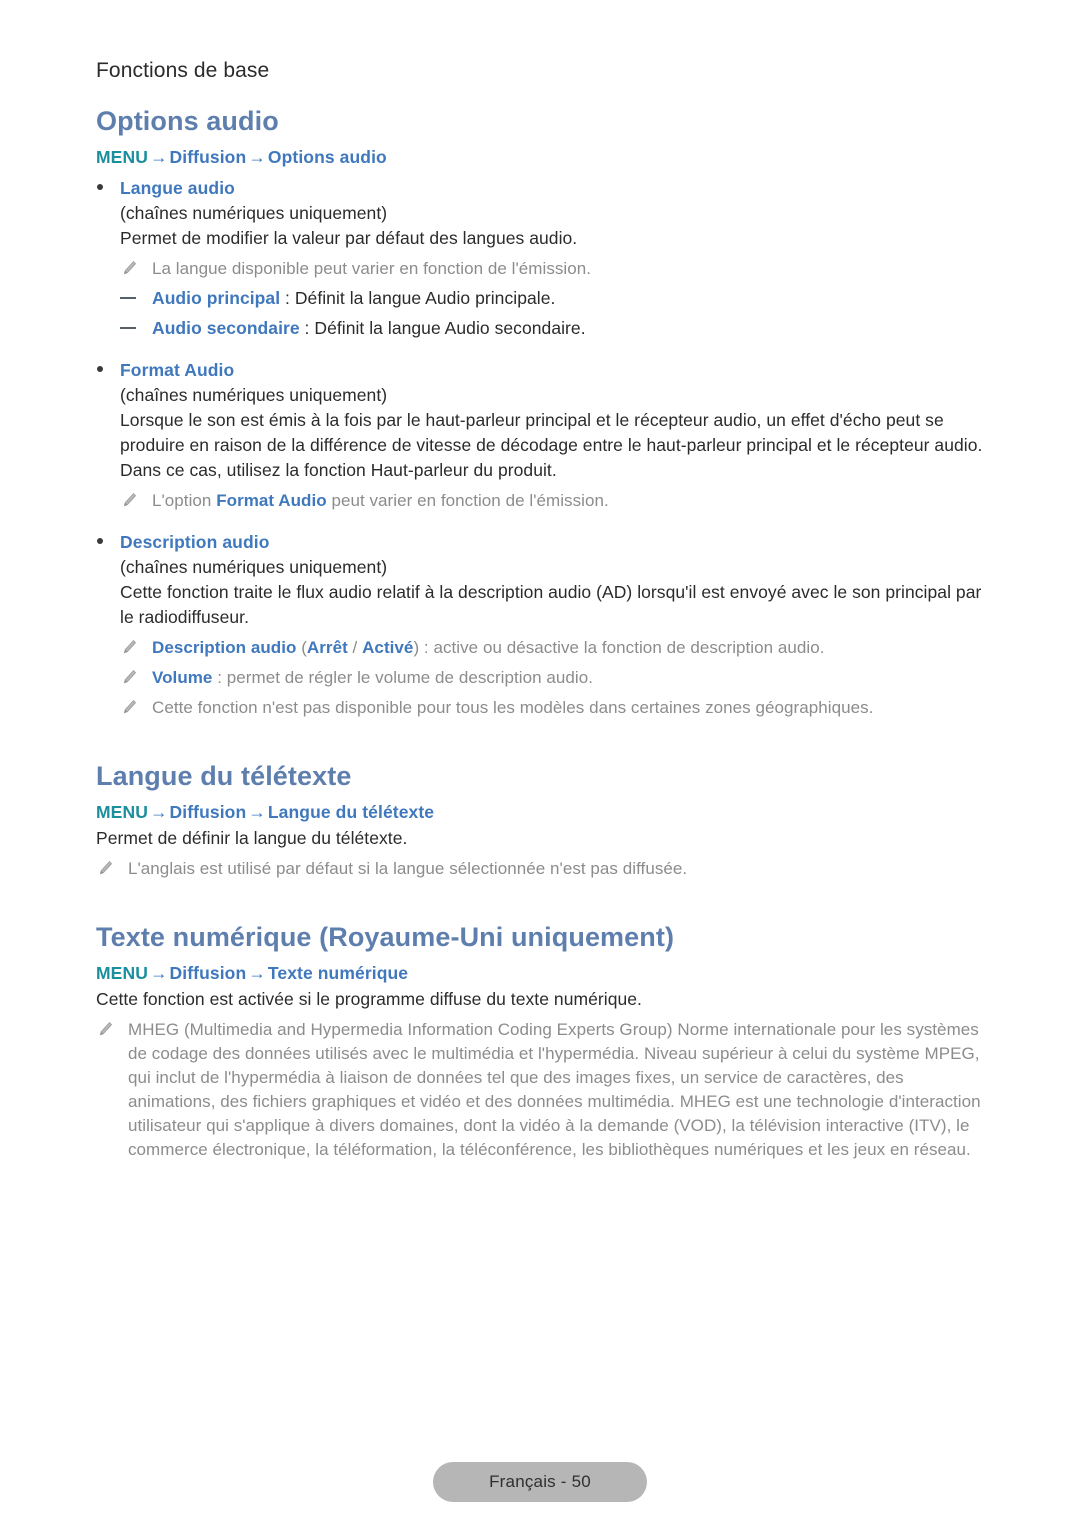  What do you see at coordinates (183, 70) in the screenshot?
I see `running-header: Fonctions de base` at bounding box center [183, 70].